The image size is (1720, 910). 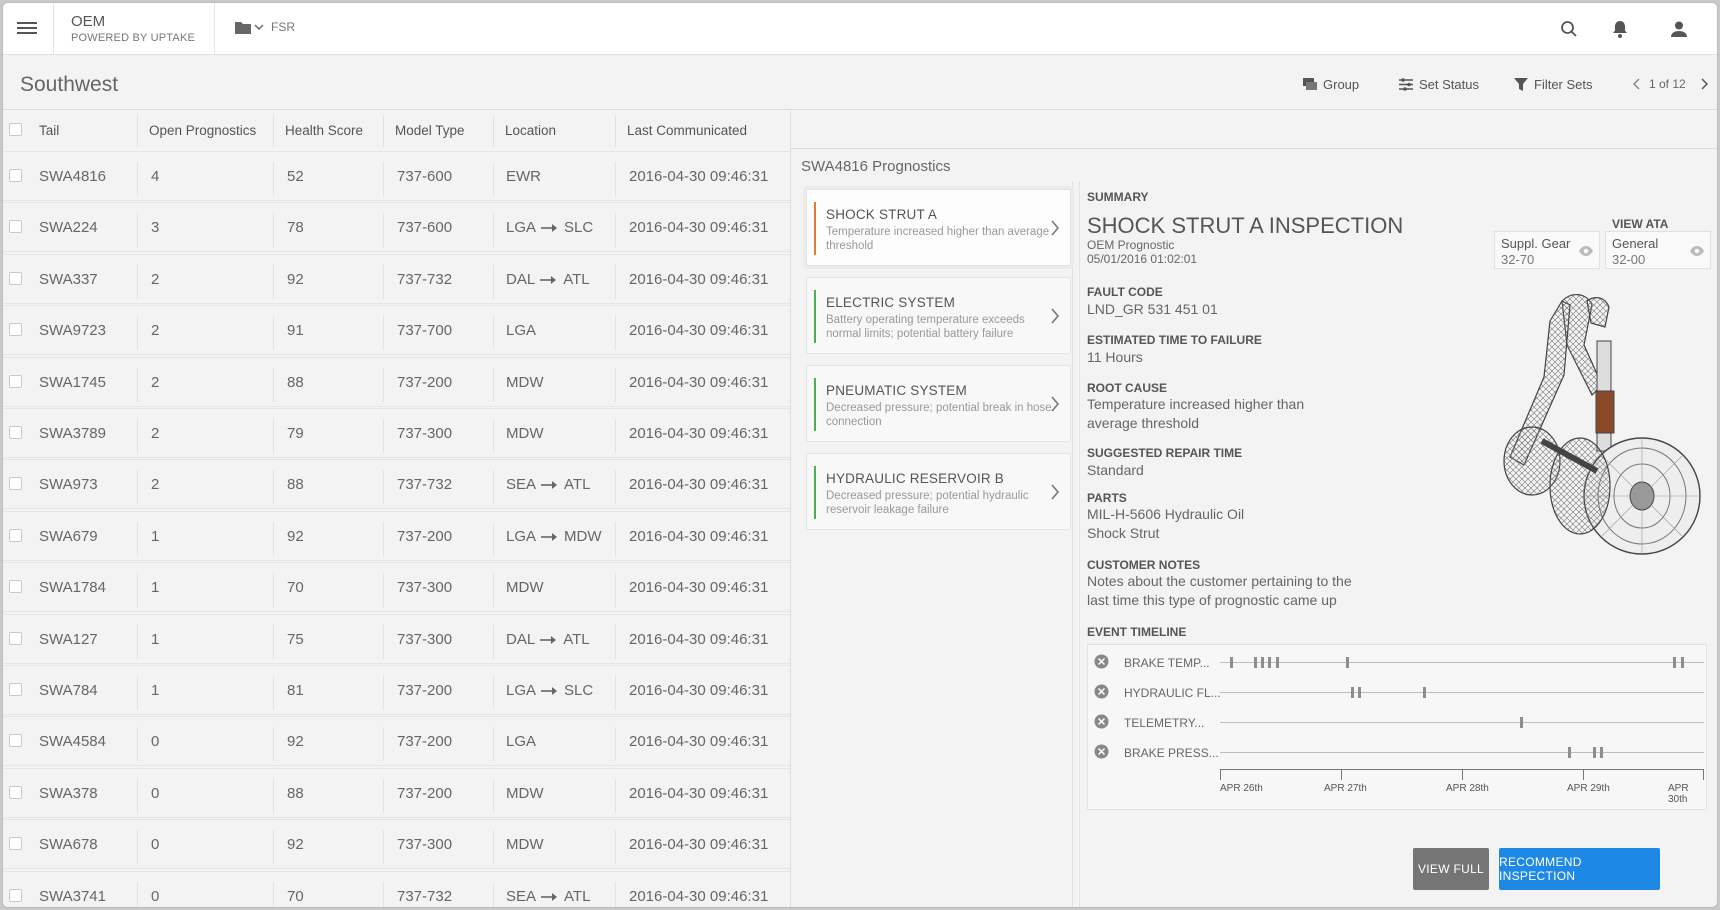 What do you see at coordinates (1620, 29) in the screenshot?
I see `bell-icon` at bounding box center [1620, 29].